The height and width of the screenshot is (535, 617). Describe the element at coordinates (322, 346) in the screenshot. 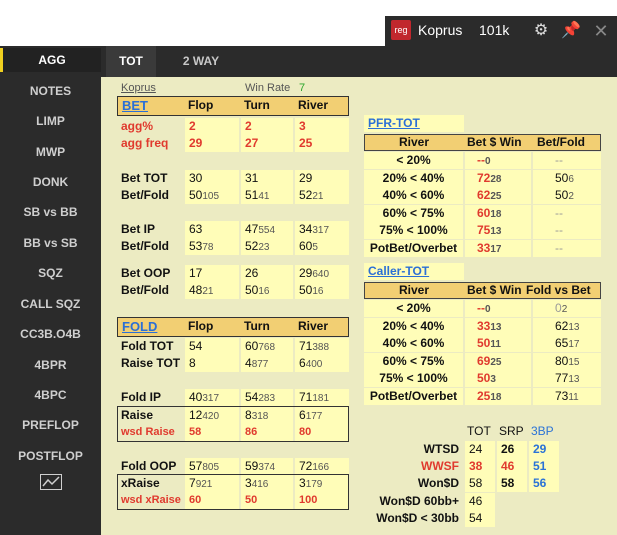

I see `stat-cell: 71388` at that location.